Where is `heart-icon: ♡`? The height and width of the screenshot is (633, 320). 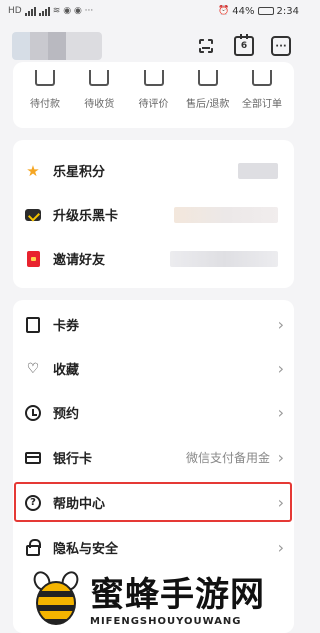 heart-icon: ♡ is located at coordinates (33, 368).